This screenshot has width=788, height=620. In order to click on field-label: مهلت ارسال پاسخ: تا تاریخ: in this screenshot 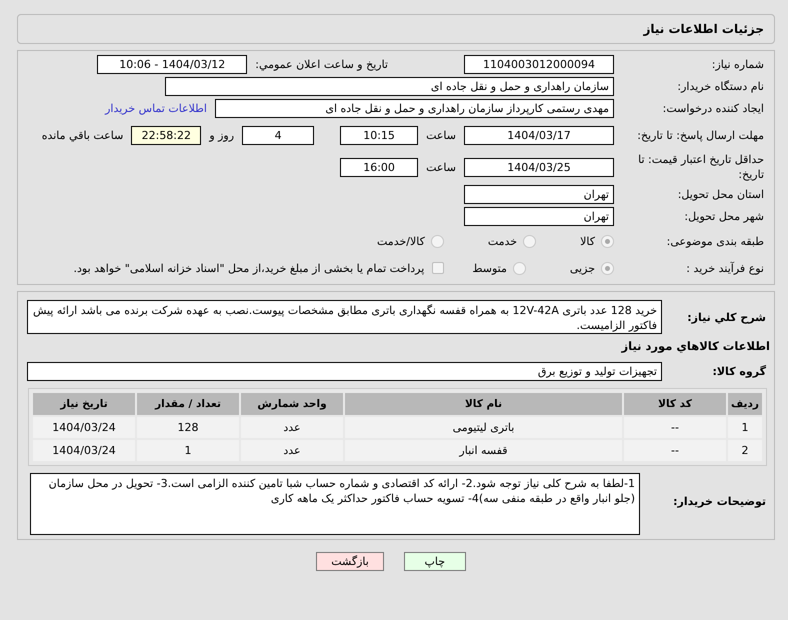, I will do `click(700, 135)`.